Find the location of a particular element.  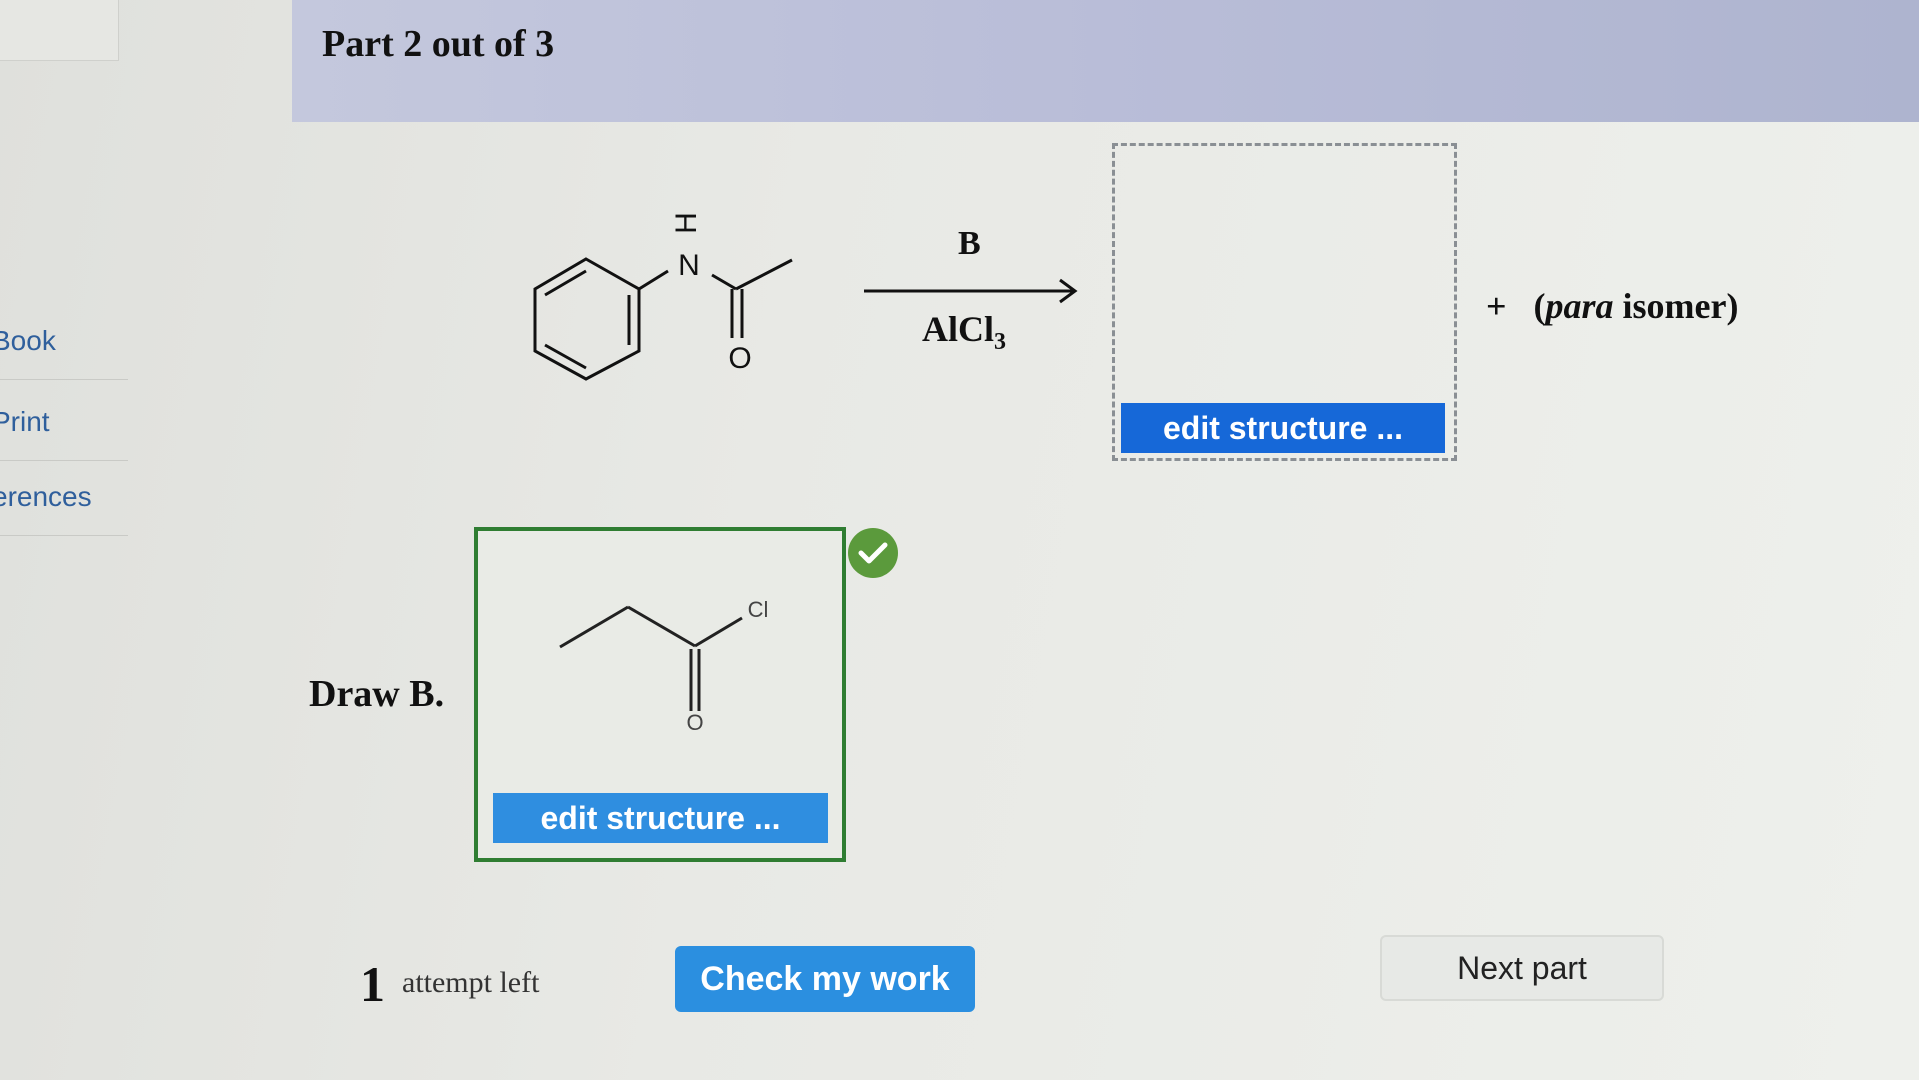

atom-h: H is located at coordinates (686, 223).